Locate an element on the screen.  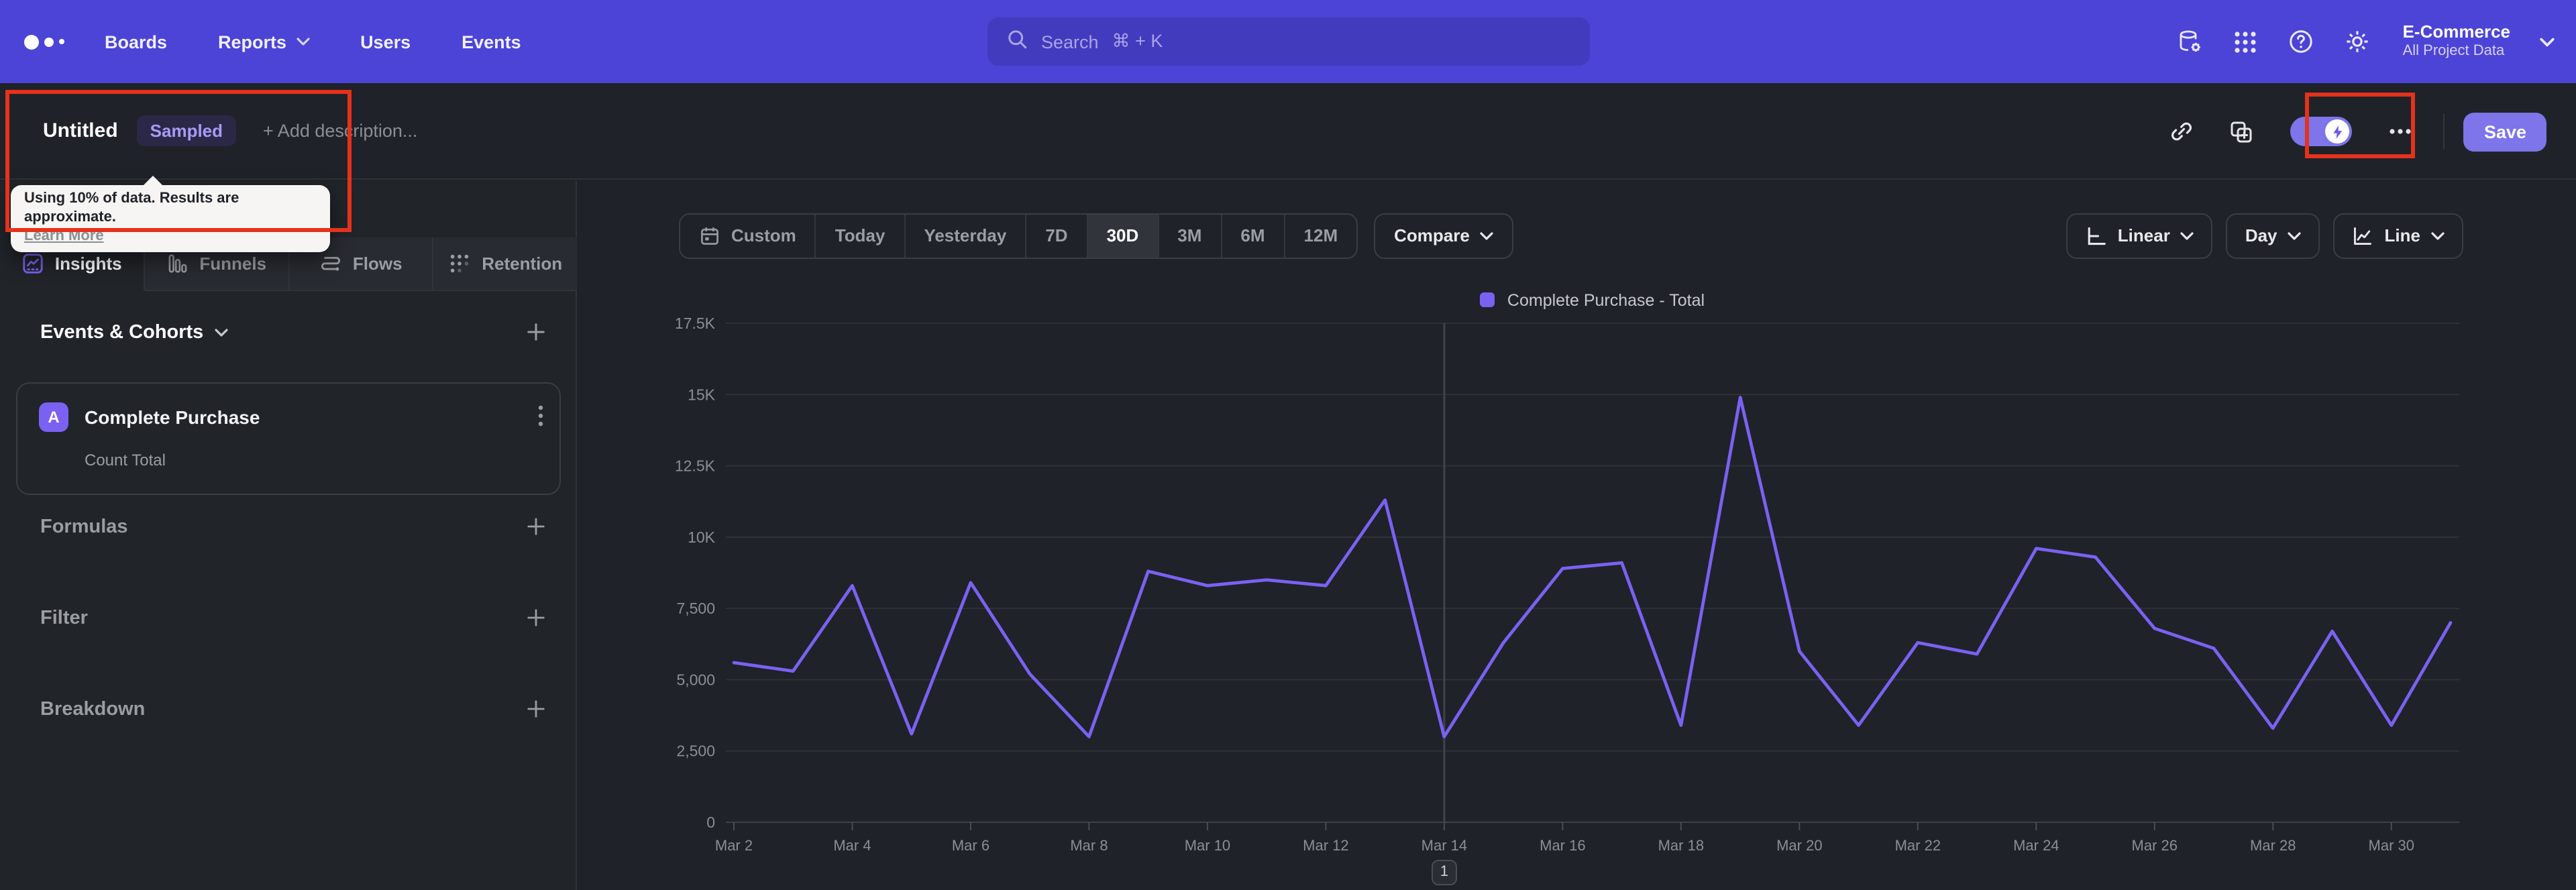
project-switcher: E-Commerce All Project Data is located at coordinates (2456, 41).